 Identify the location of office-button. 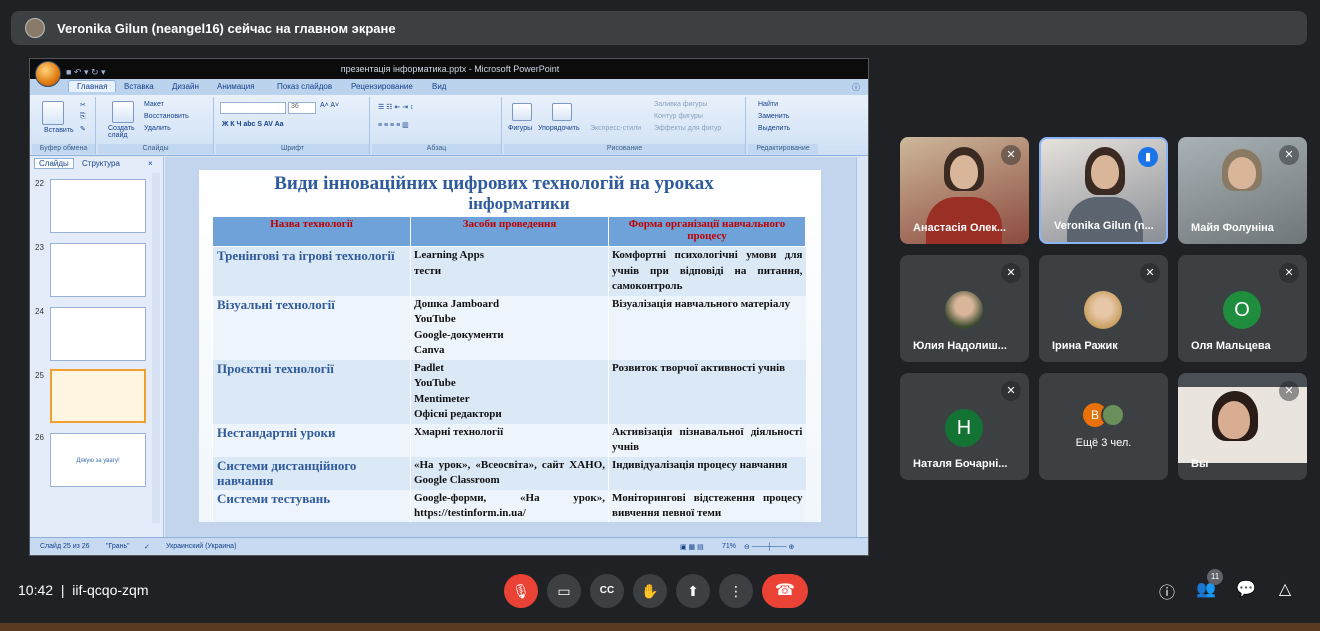
(48, 74).